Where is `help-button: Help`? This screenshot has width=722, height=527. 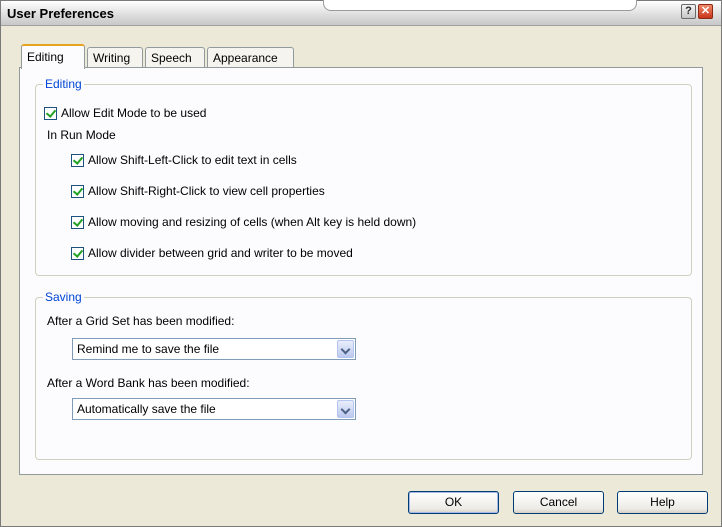
help-button: Help is located at coordinates (662, 502).